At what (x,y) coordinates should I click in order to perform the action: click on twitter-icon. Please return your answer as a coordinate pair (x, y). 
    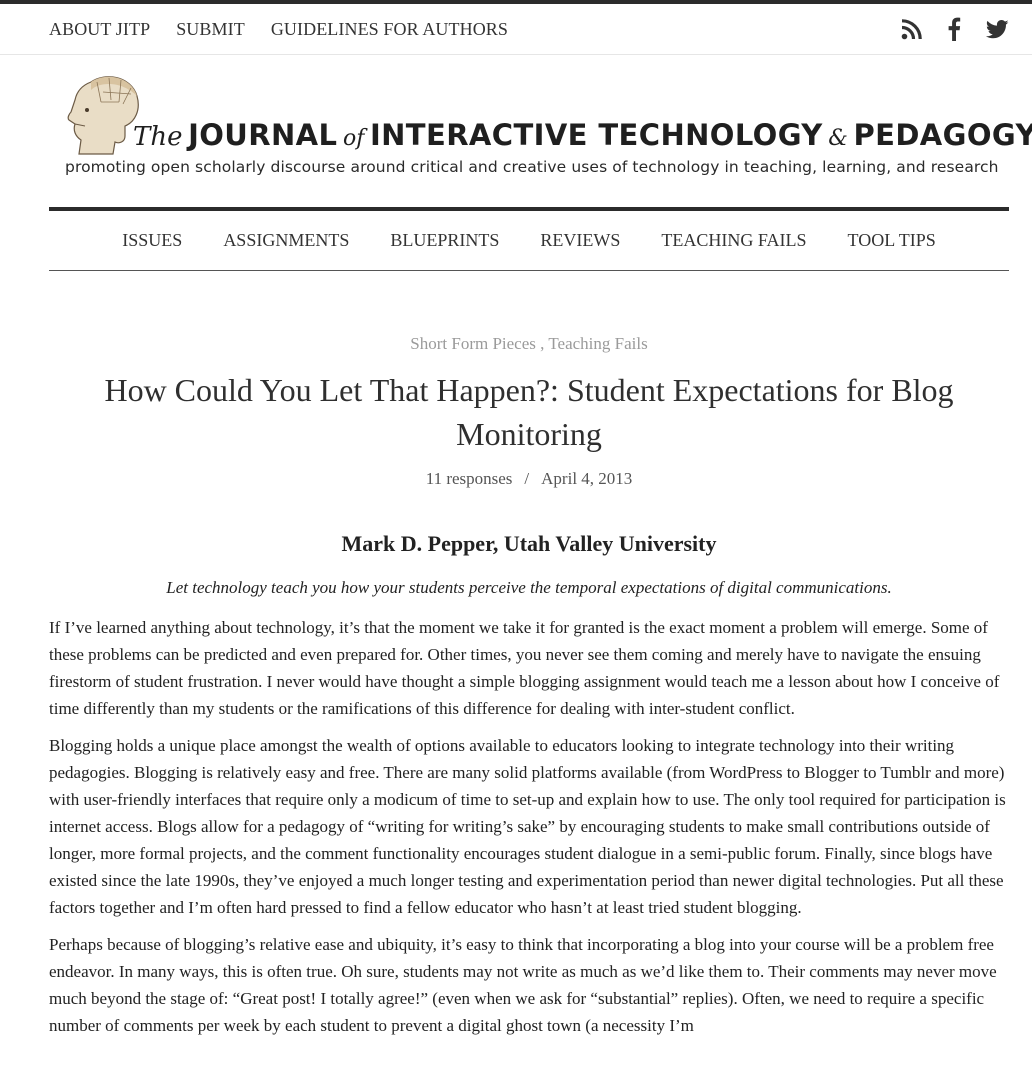
    Looking at the image, I should click on (997, 29).